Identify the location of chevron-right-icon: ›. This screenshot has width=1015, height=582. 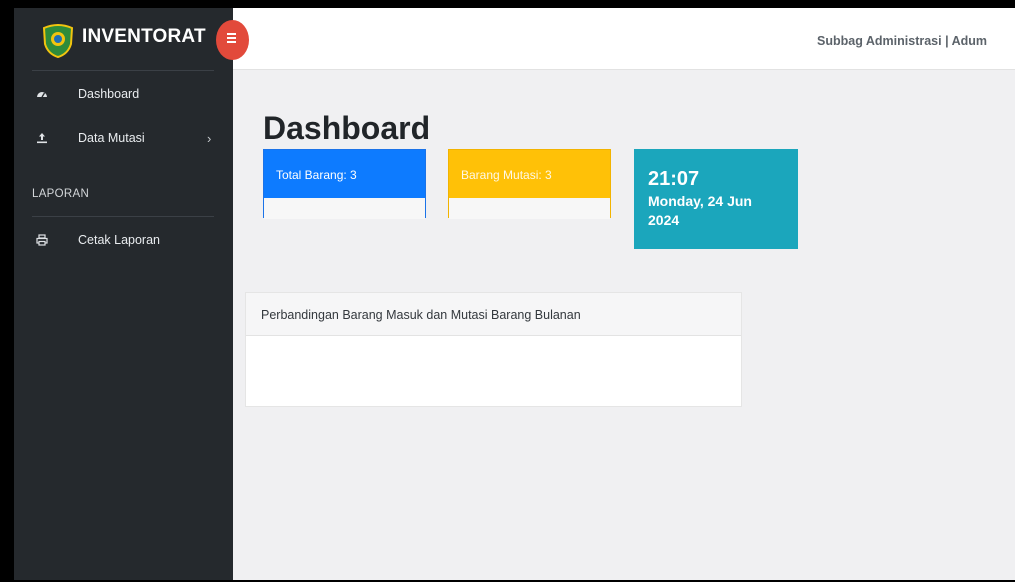
(209, 138).